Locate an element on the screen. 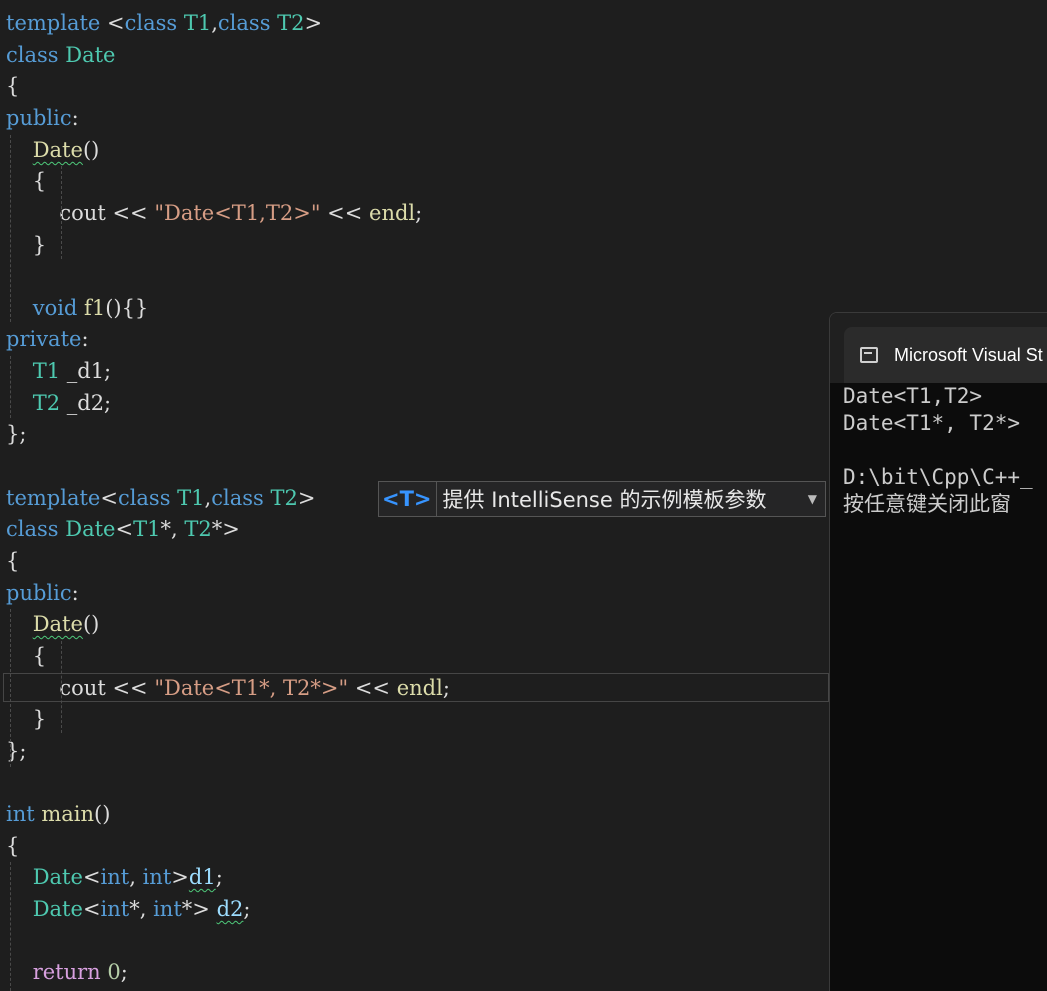 The width and height of the screenshot is (1047, 991). code-line: }; is located at coordinates (16, 434).